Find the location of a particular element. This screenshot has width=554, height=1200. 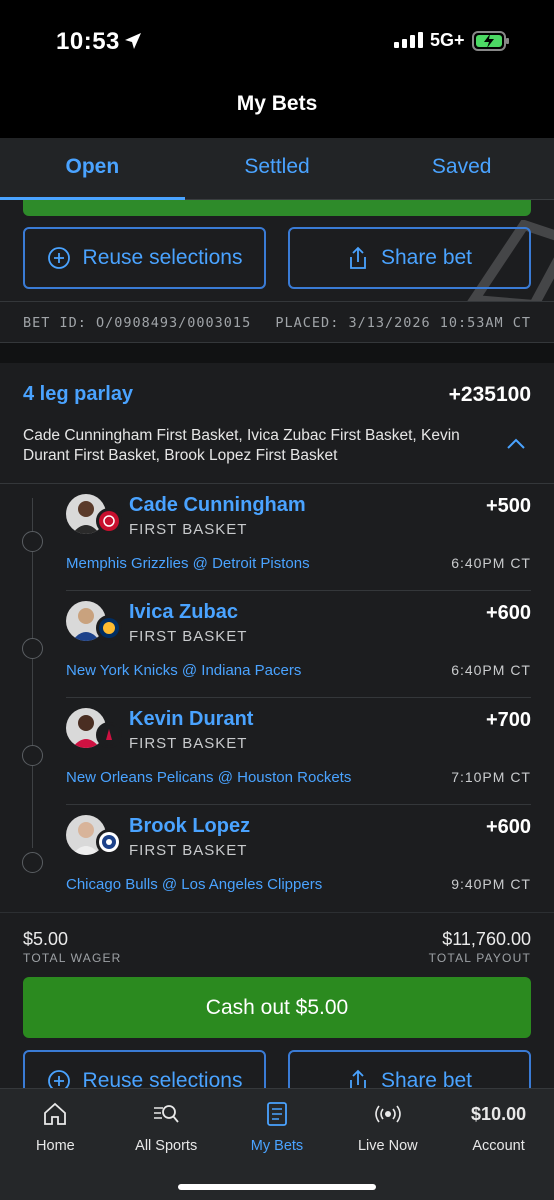

game-link: Chicago Bulls @ Los Angeles Clippers is located at coordinates (194, 884).